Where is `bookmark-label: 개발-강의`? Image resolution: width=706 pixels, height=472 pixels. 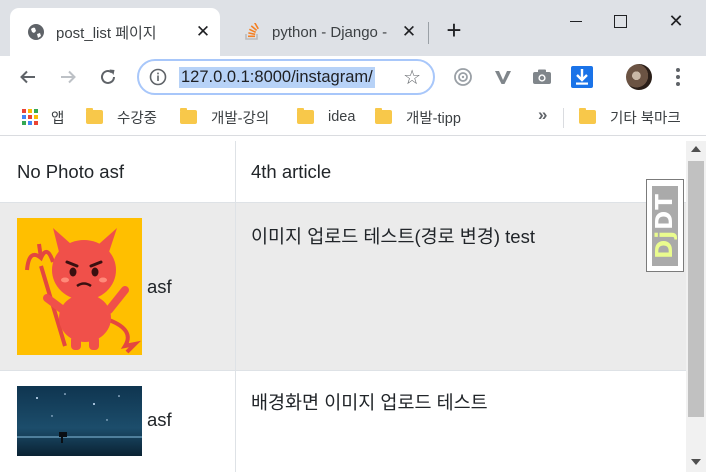 bookmark-label: 개발-강의 is located at coordinates (240, 118).